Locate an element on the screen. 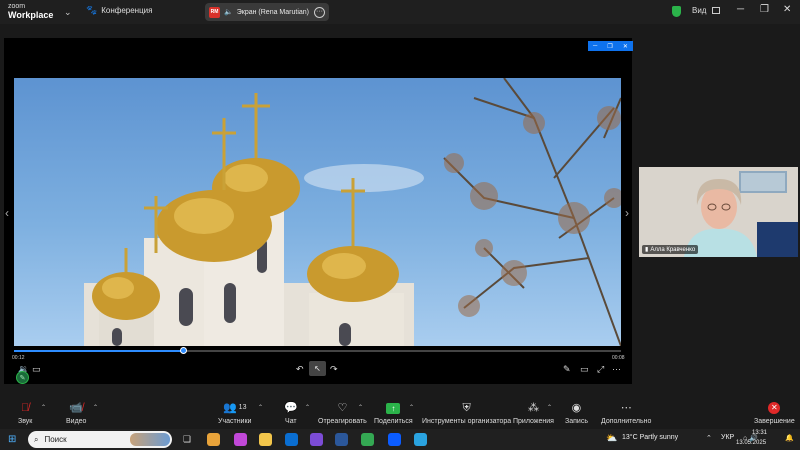  participants-button: 👥 13 Участники is located at coordinates (234, 412).